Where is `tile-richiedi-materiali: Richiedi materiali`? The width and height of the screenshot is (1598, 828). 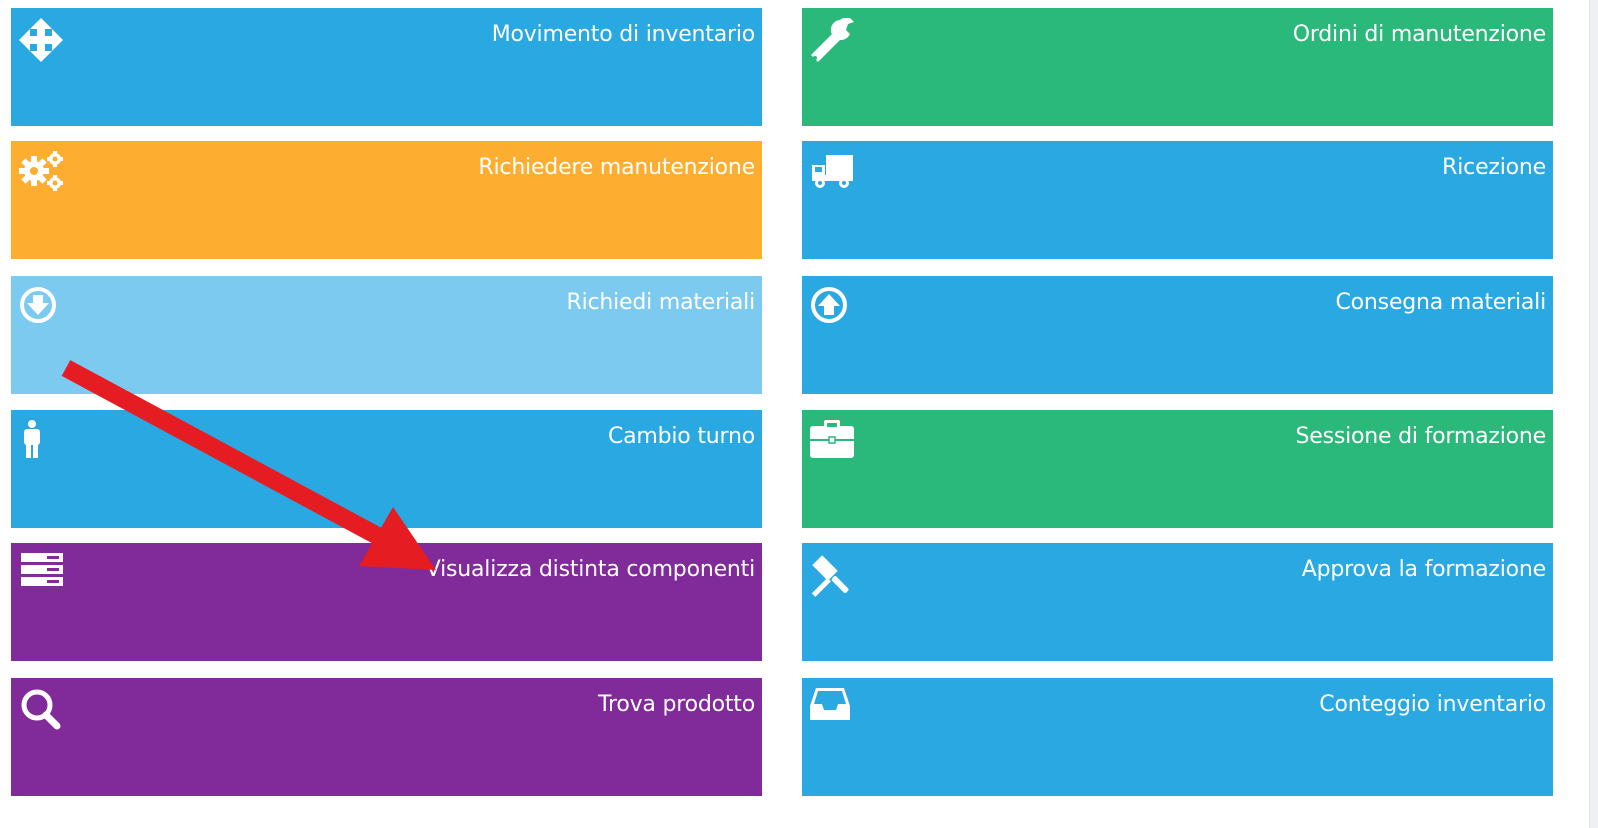 tile-richiedi-materiali: Richiedi materiali is located at coordinates (386, 335).